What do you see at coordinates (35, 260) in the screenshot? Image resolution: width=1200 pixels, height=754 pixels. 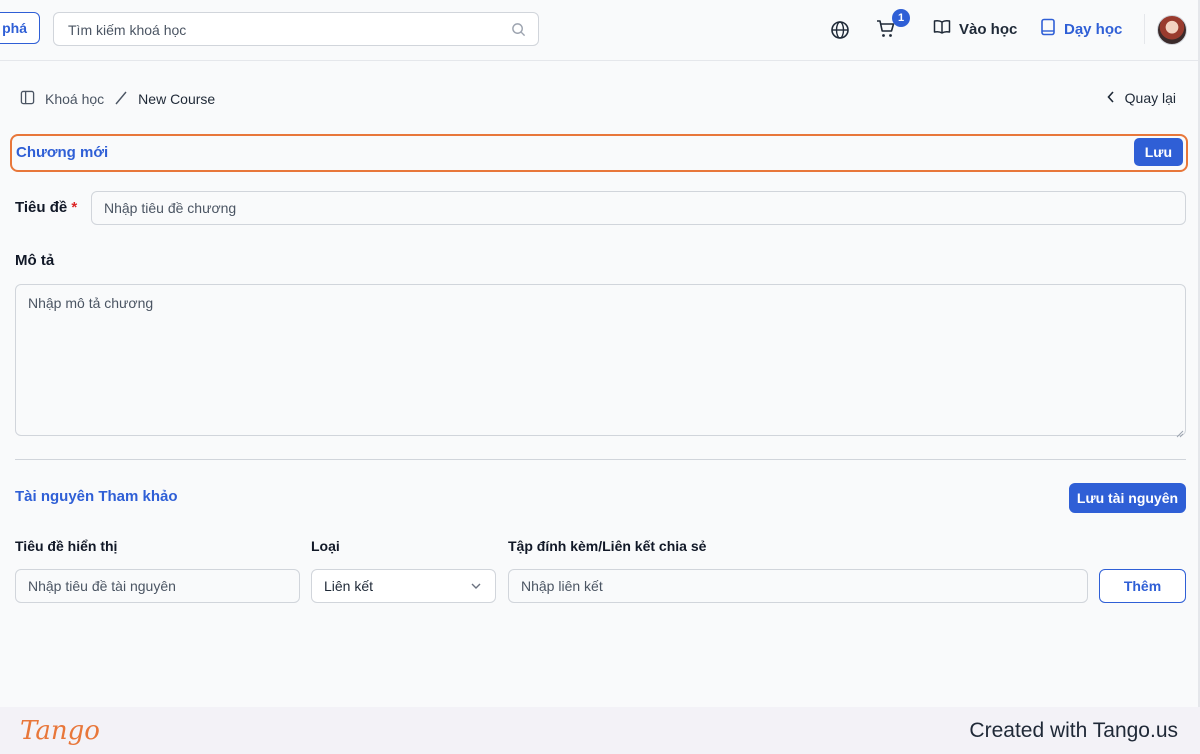 I see `description-label: Mô tả` at bounding box center [35, 260].